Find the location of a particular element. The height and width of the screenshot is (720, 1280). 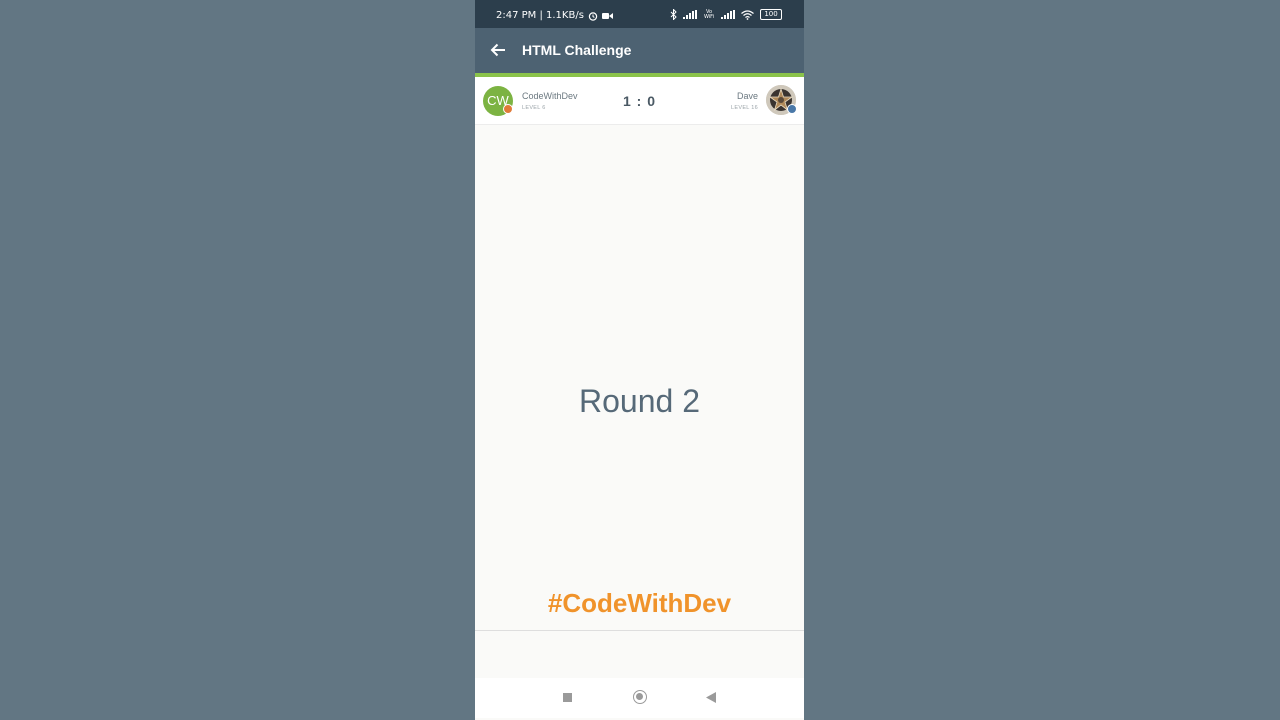

back-arrow-icon is located at coordinates (498, 50).